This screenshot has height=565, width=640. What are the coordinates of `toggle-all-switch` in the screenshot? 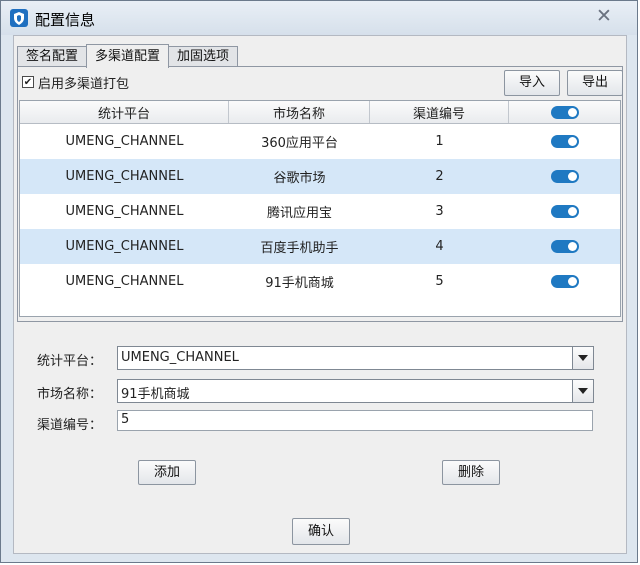 It's located at (564, 112).